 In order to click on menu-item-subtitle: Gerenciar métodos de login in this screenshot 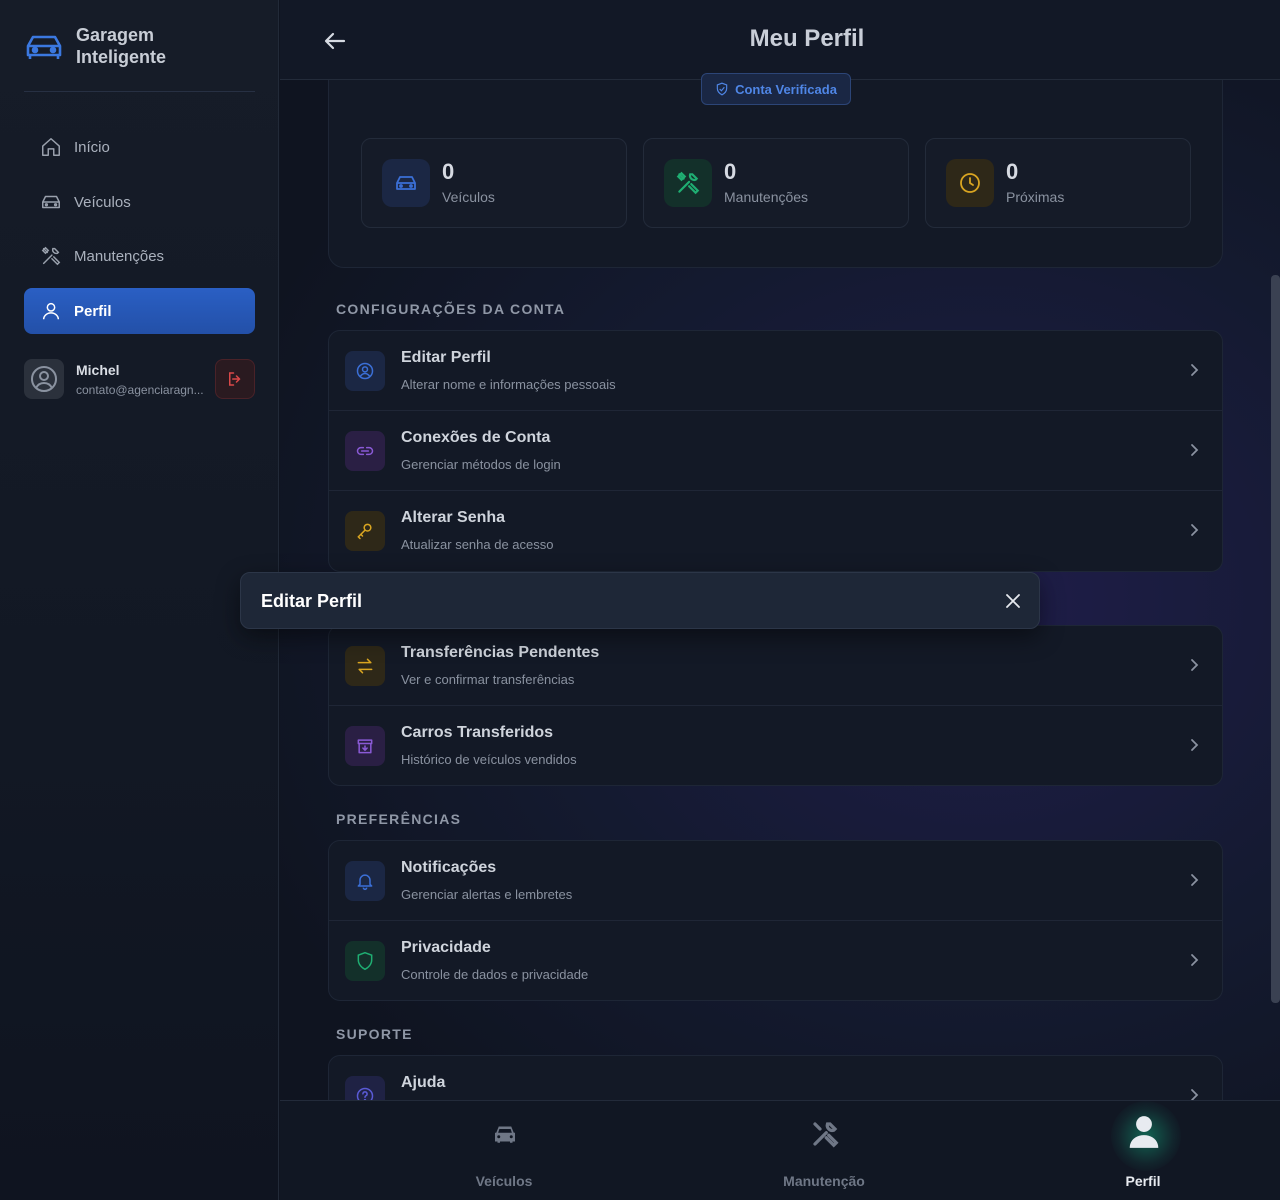, I will do `click(481, 464)`.